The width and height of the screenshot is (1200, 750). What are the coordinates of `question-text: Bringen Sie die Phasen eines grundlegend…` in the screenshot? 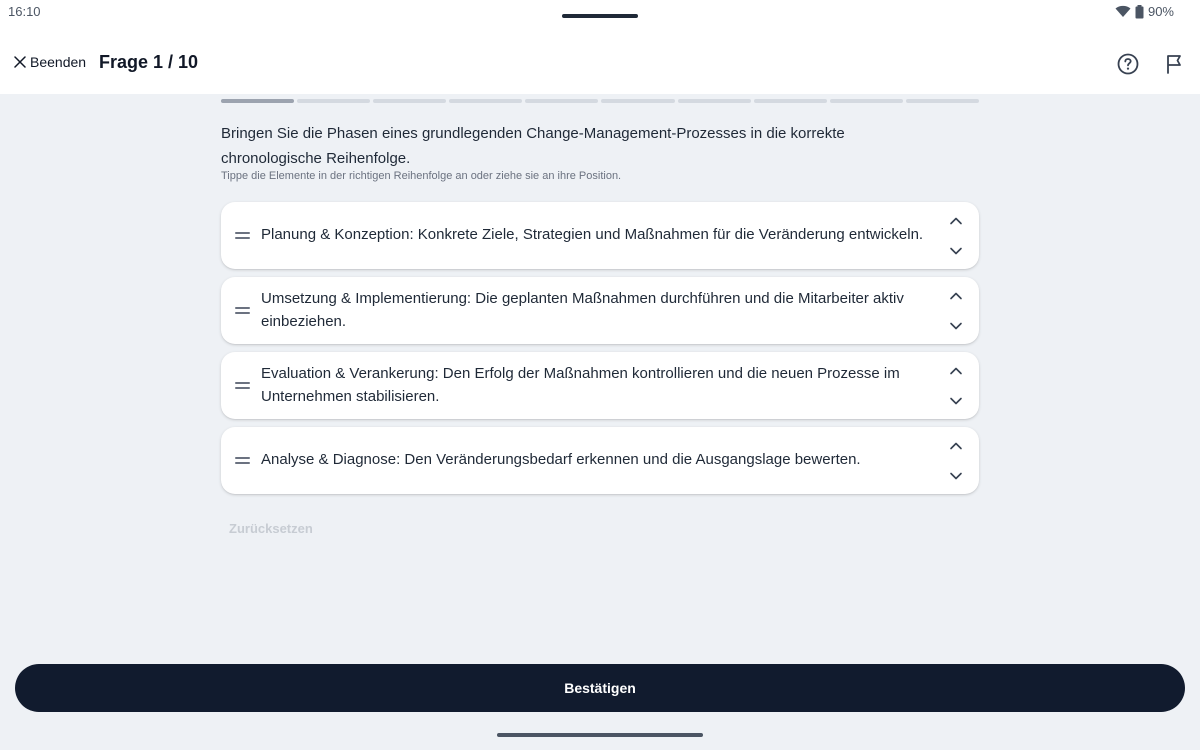 It's located at (533, 146).